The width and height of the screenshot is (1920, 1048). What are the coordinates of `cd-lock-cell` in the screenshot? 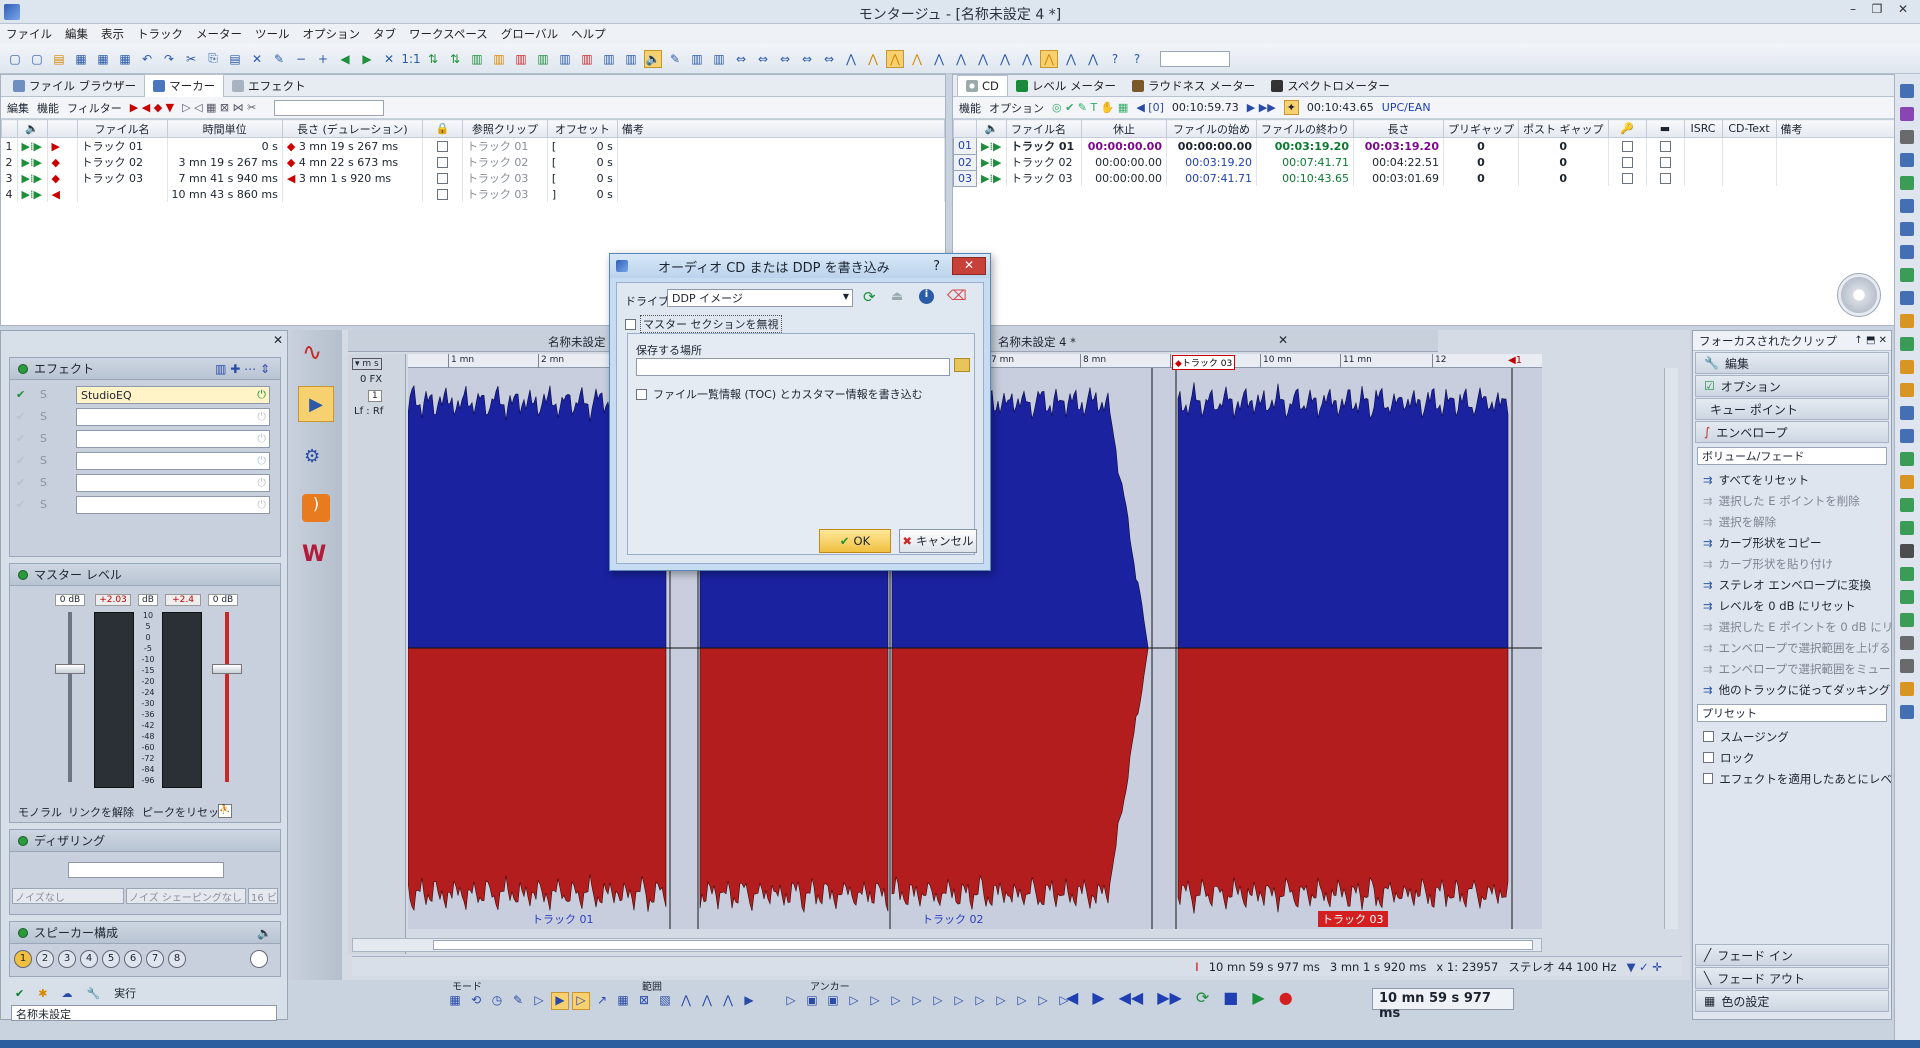 It's located at (1627, 145).